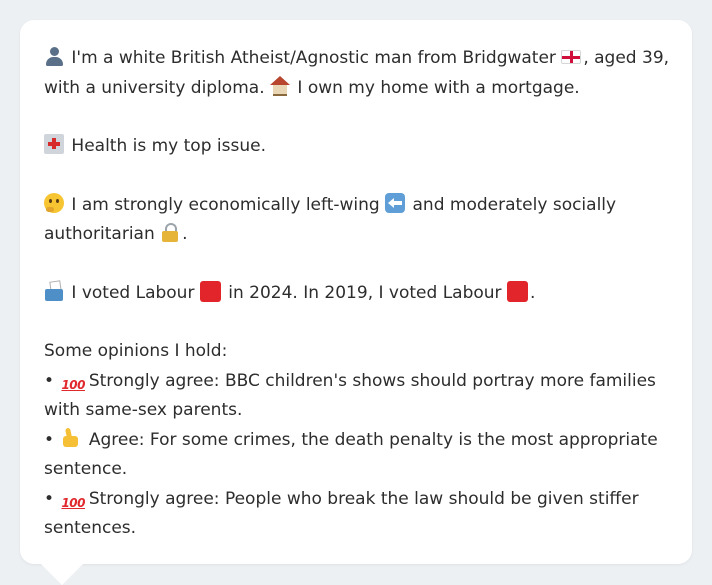  I want to click on ballot-box-icon, so click(54, 291).